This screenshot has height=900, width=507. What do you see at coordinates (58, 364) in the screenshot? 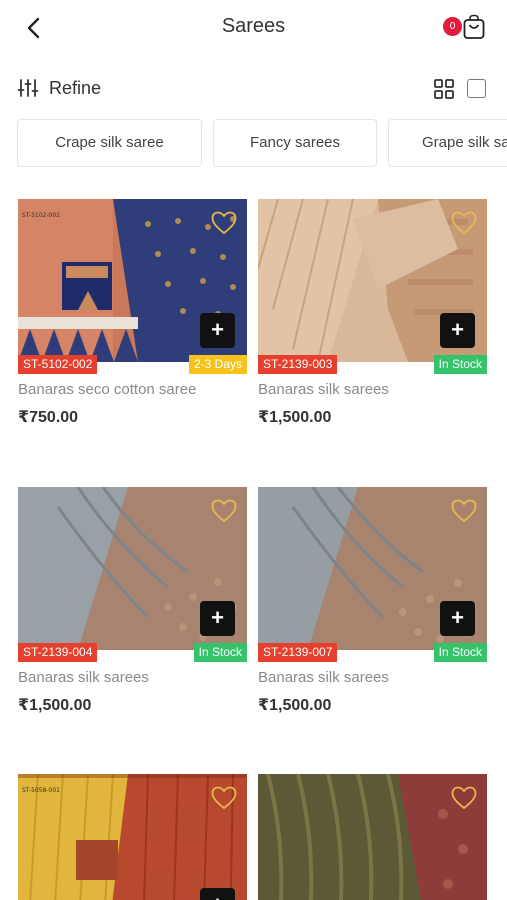
I see `sku-badge: ST-5102-002` at bounding box center [58, 364].